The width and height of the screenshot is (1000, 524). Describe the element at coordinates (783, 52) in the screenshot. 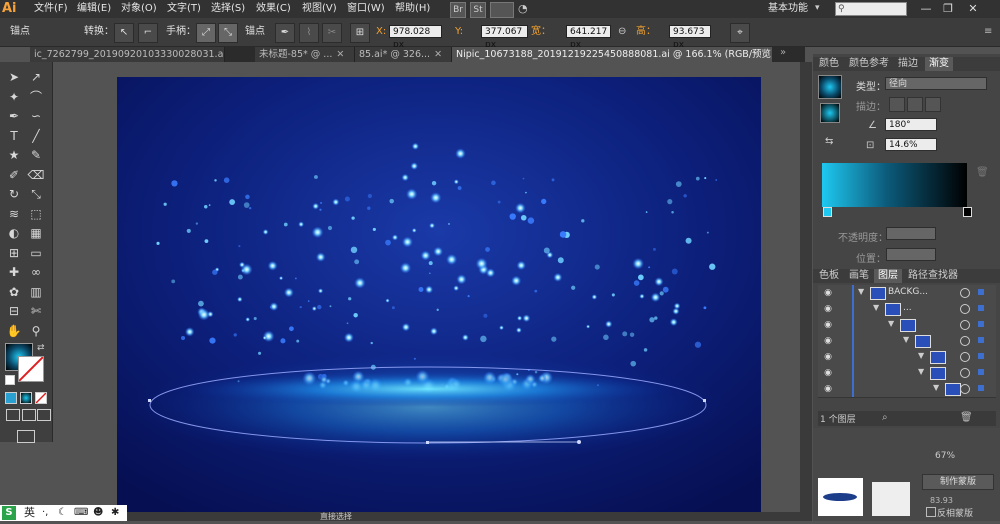

I see `tabs-overflow-icon: »` at that location.